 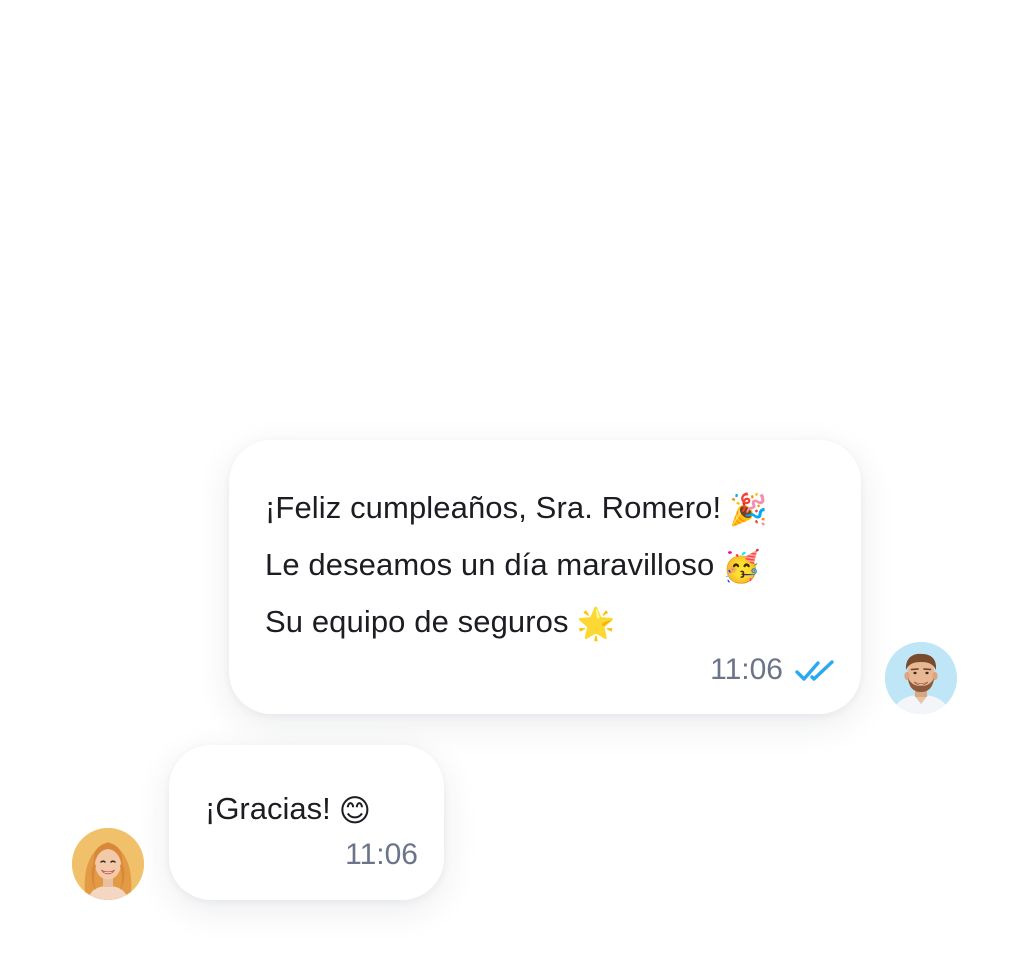 I want to click on woman-avatar-icon, so click(x=108, y=864).